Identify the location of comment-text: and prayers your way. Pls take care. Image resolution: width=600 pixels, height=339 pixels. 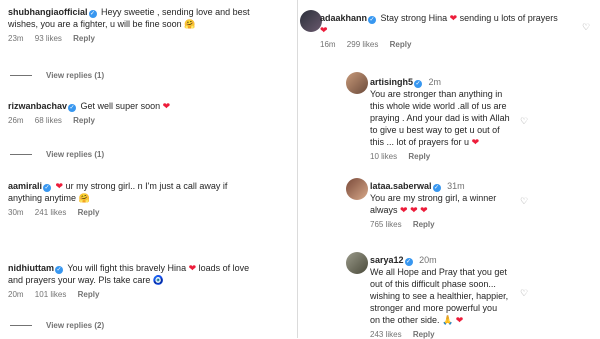
(79, 280).